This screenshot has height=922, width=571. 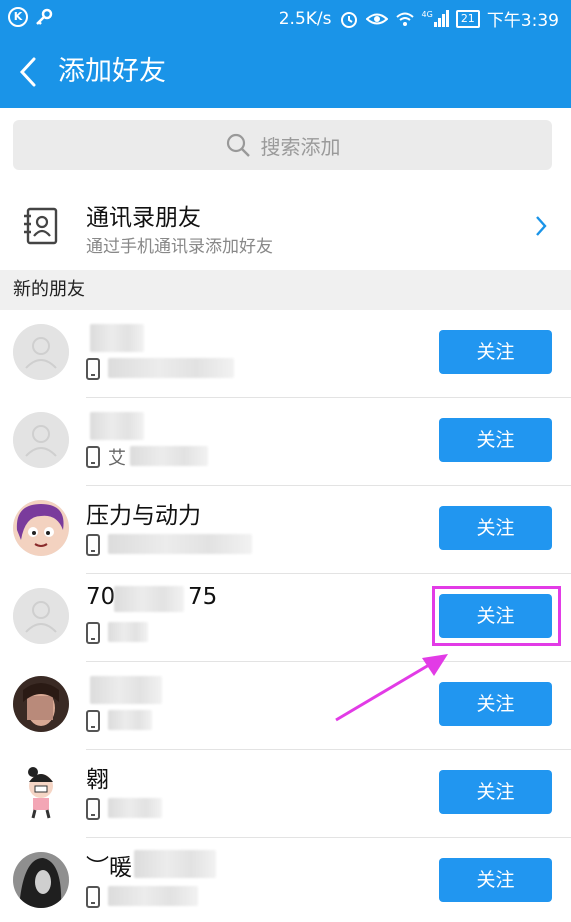 I want to click on highlight-box, so click(x=496, y=616).